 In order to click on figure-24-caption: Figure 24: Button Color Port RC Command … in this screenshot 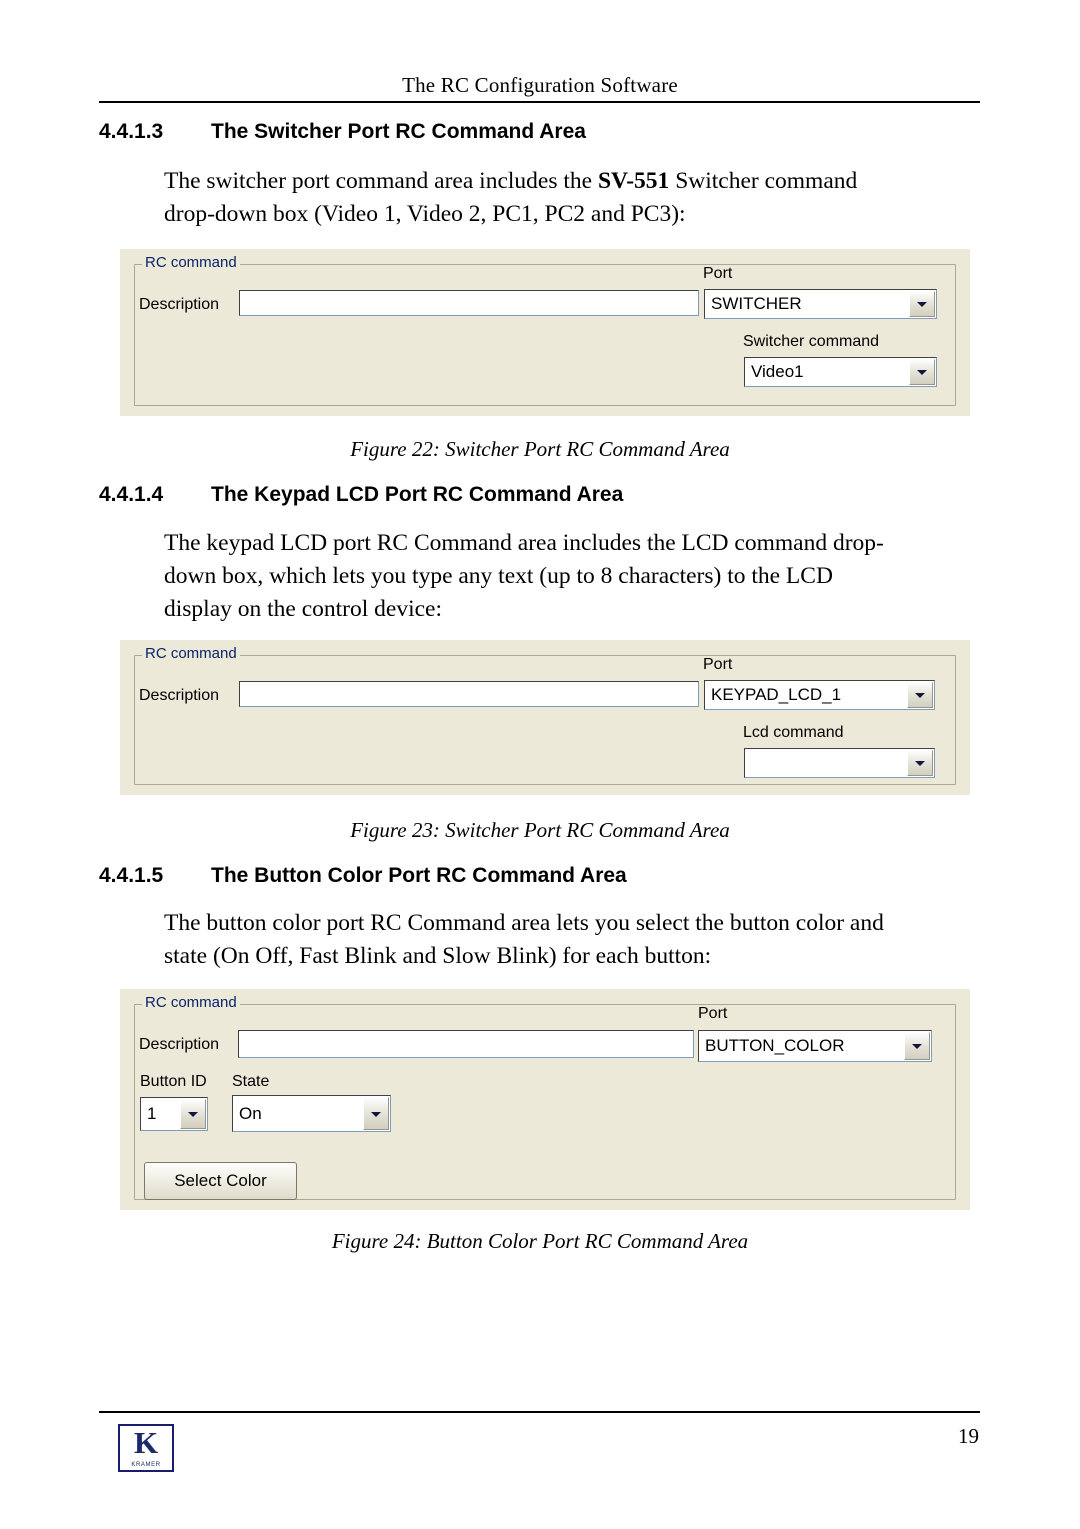, I will do `click(540, 1241)`.